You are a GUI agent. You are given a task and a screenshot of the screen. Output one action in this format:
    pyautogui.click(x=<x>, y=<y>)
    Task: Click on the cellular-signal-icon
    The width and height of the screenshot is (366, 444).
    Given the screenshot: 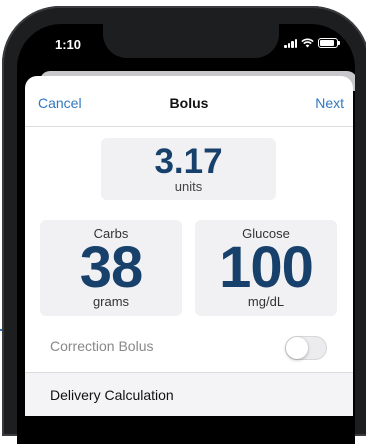 What is the action you would take?
    pyautogui.click(x=290, y=43)
    